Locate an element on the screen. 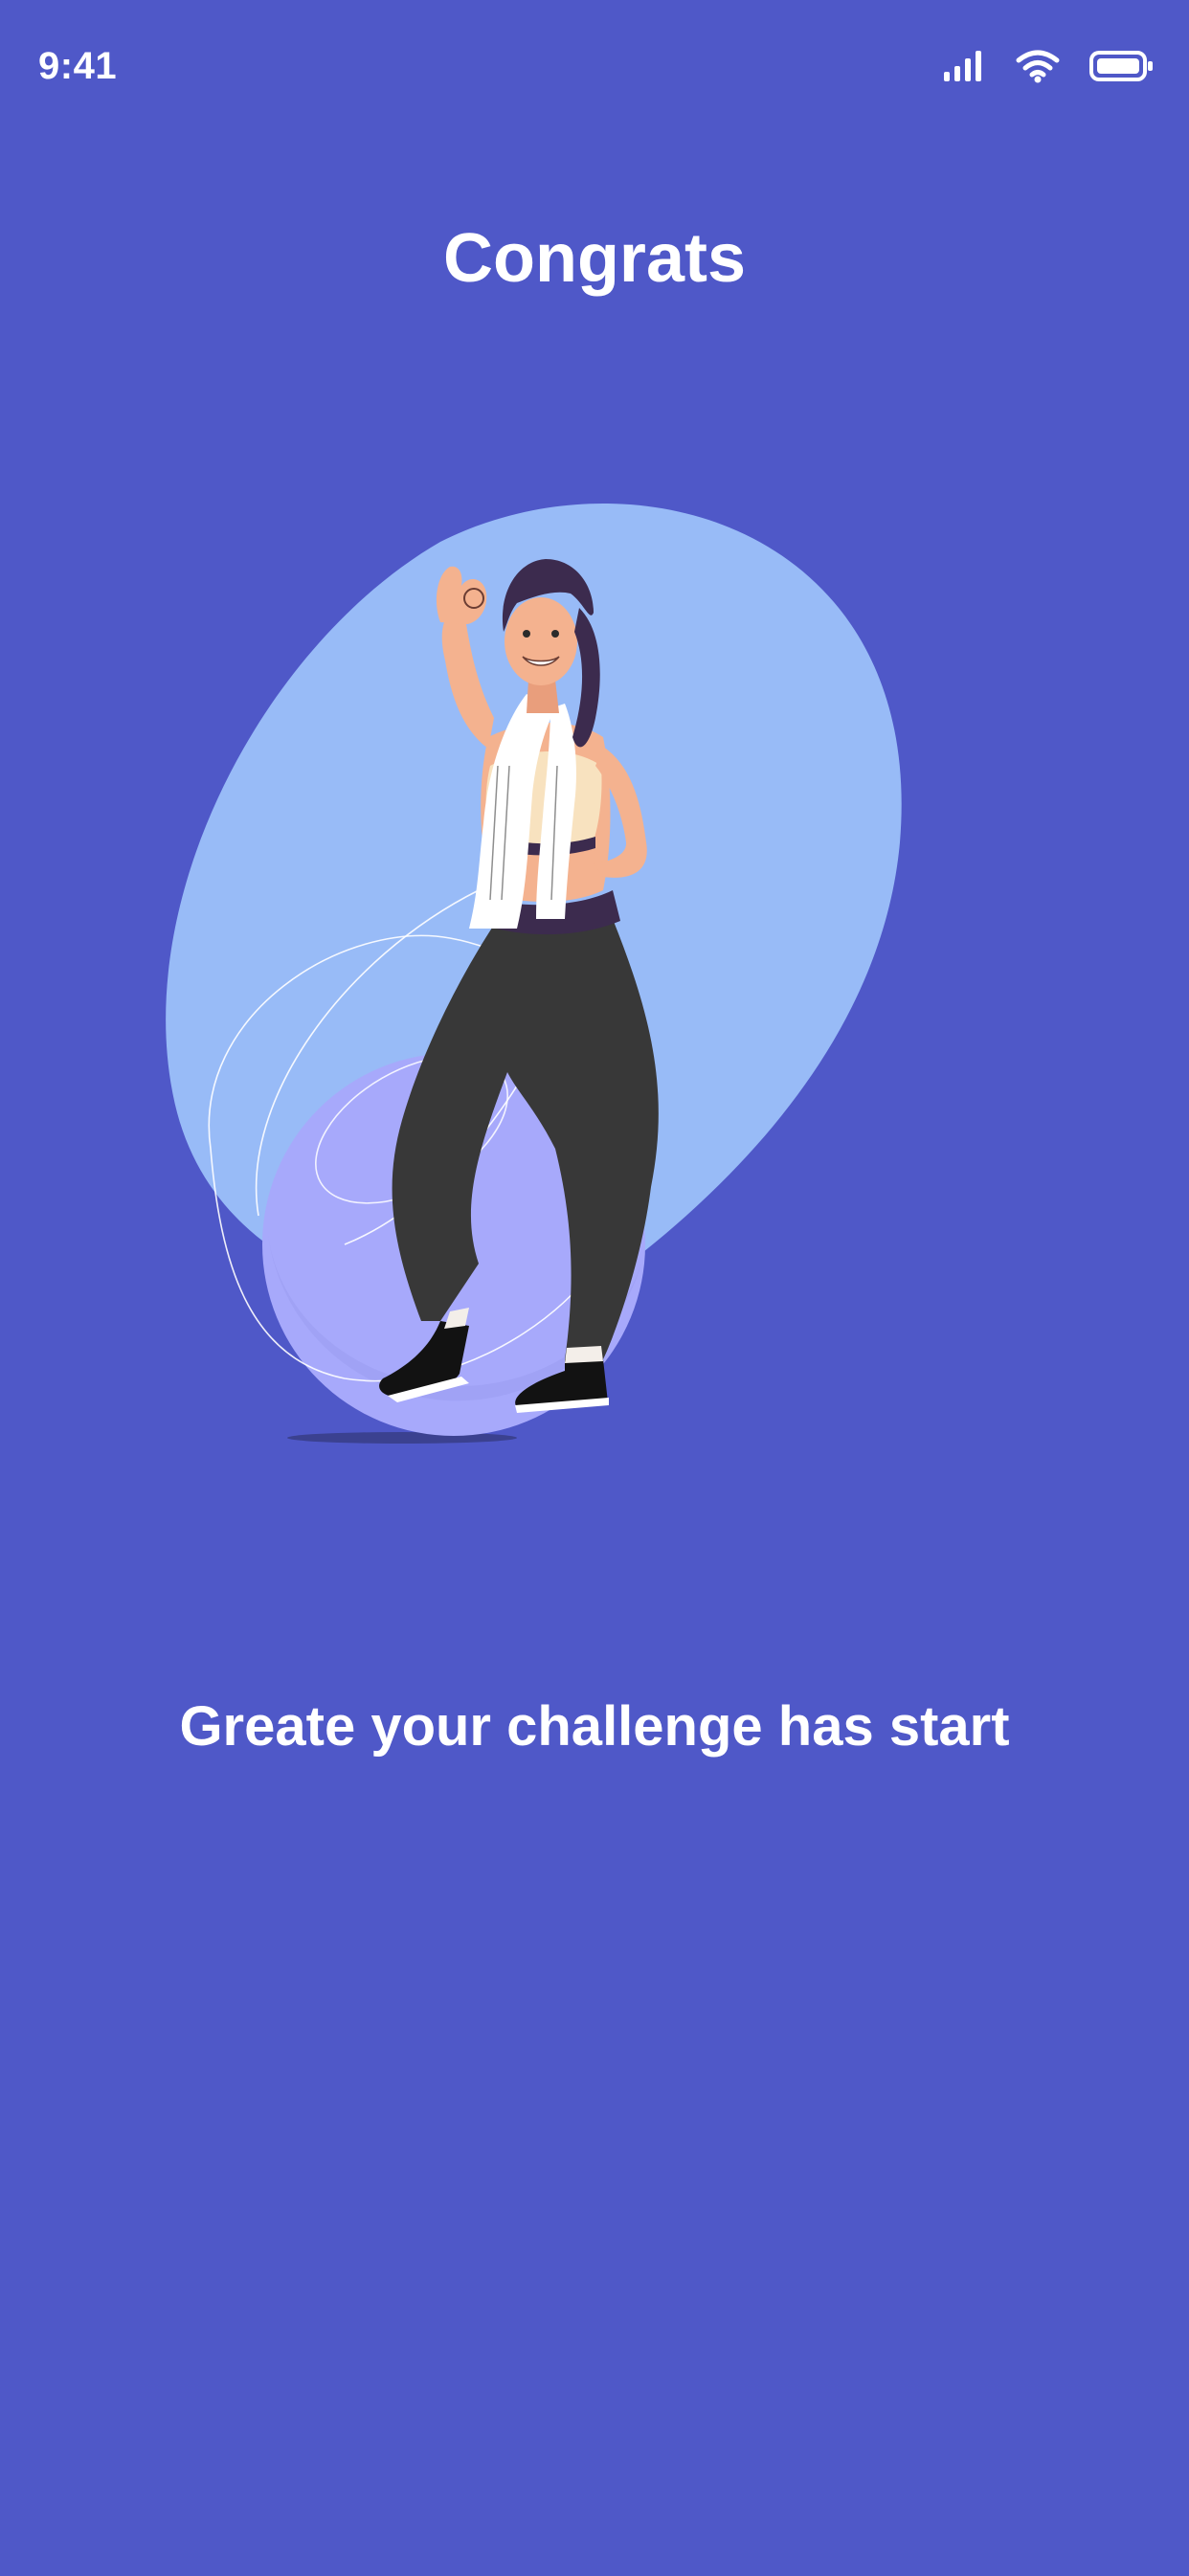 This screenshot has height=2576, width=1189. battery-icon is located at coordinates (1122, 66).